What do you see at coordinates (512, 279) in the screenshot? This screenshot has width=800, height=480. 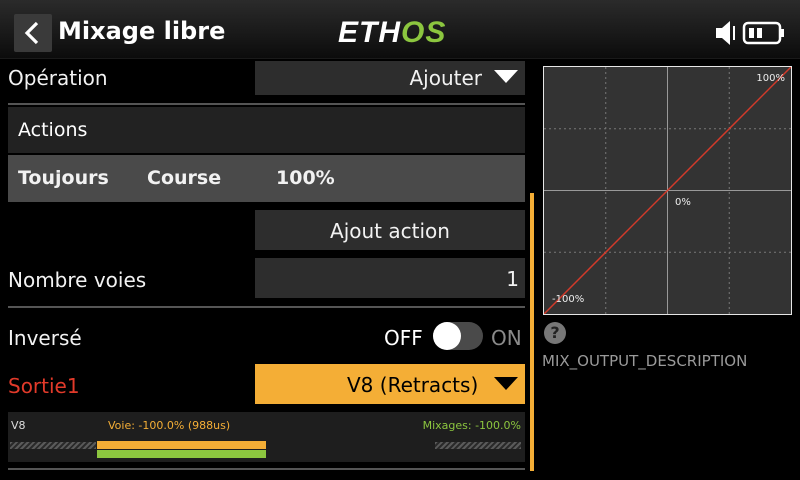 I see `channels-value: 1` at bounding box center [512, 279].